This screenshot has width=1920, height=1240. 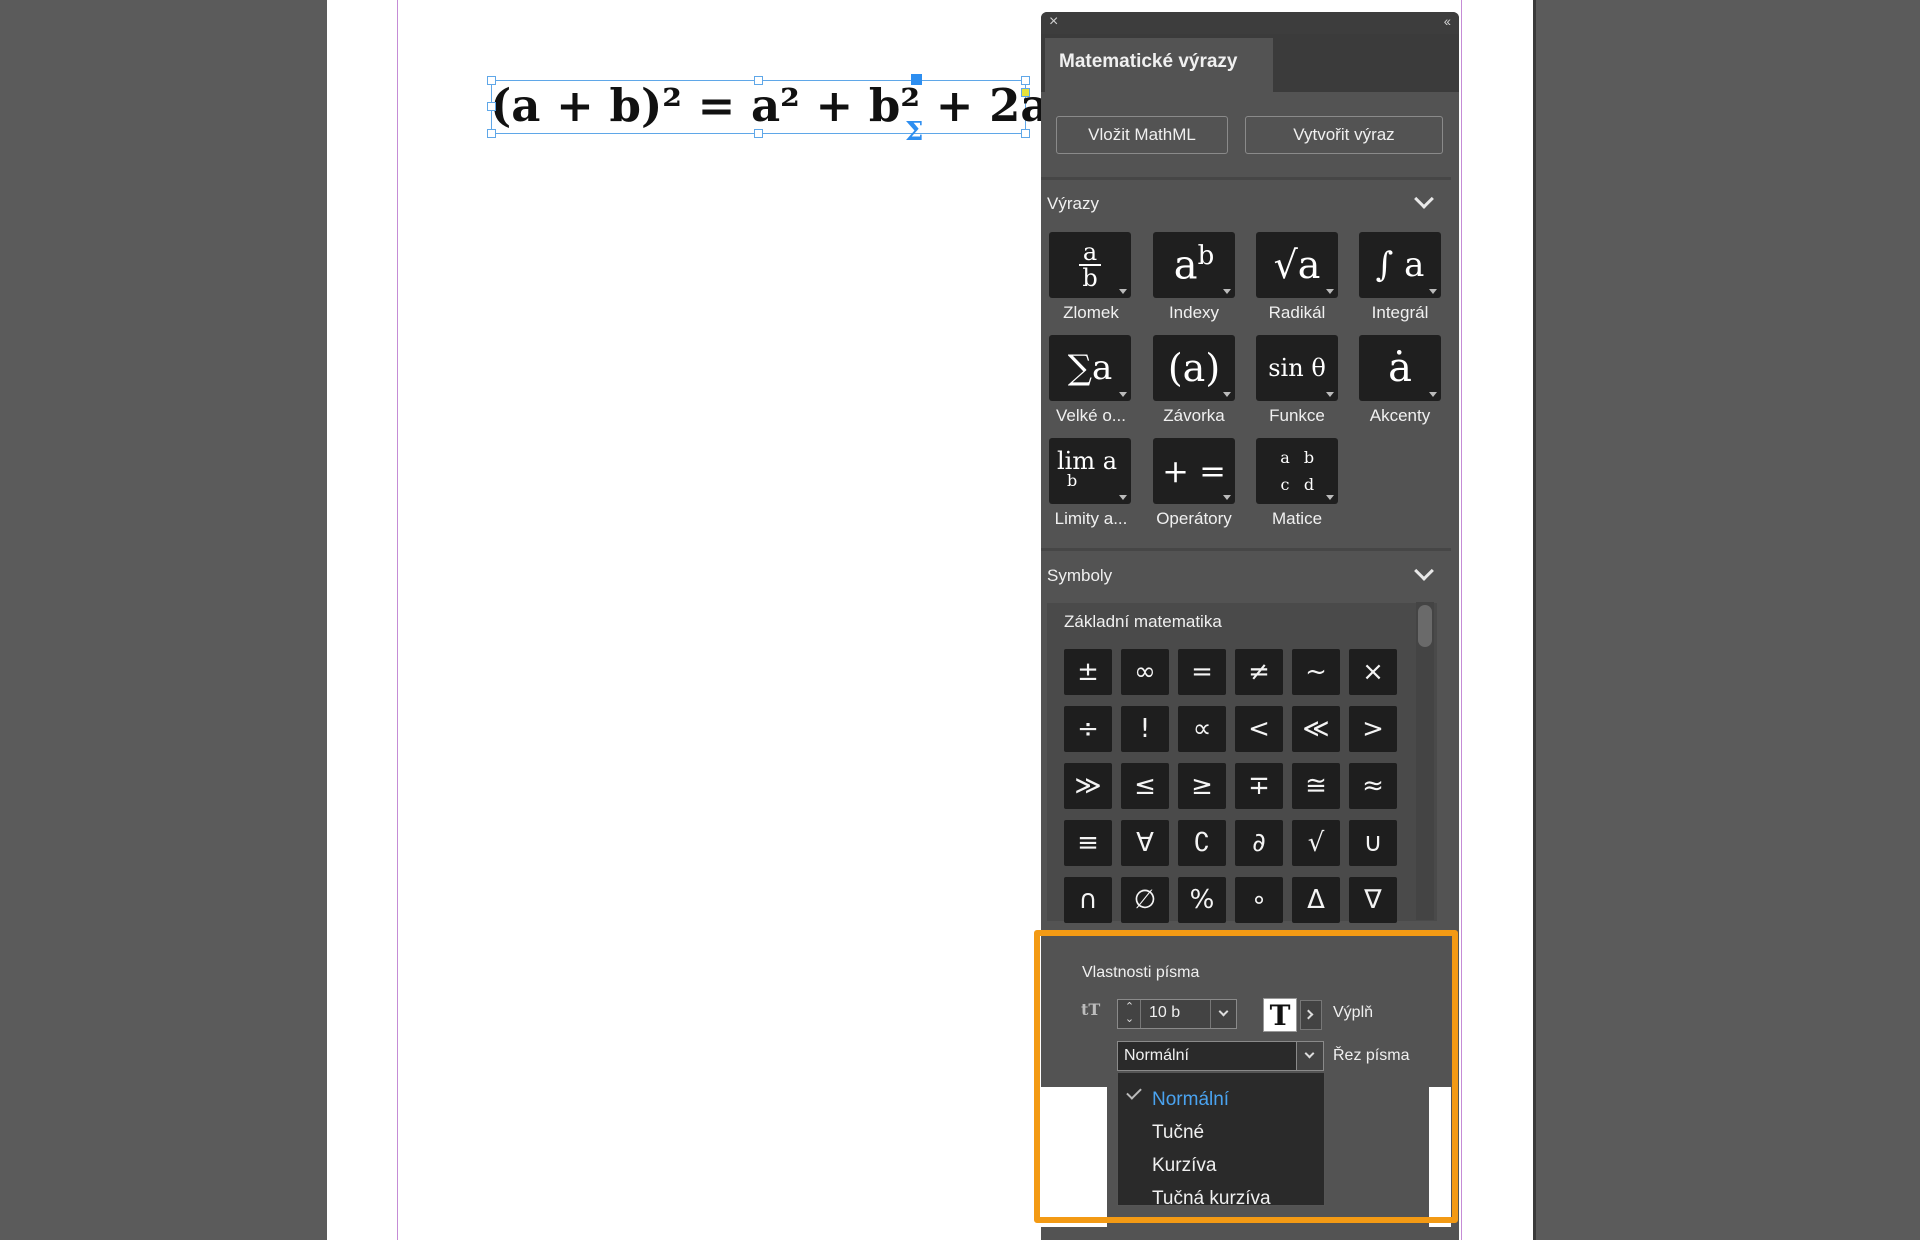 What do you see at coordinates (1246, 1076) in the screenshot?
I see `highlight-box` at bounding box center [1246, 1076].